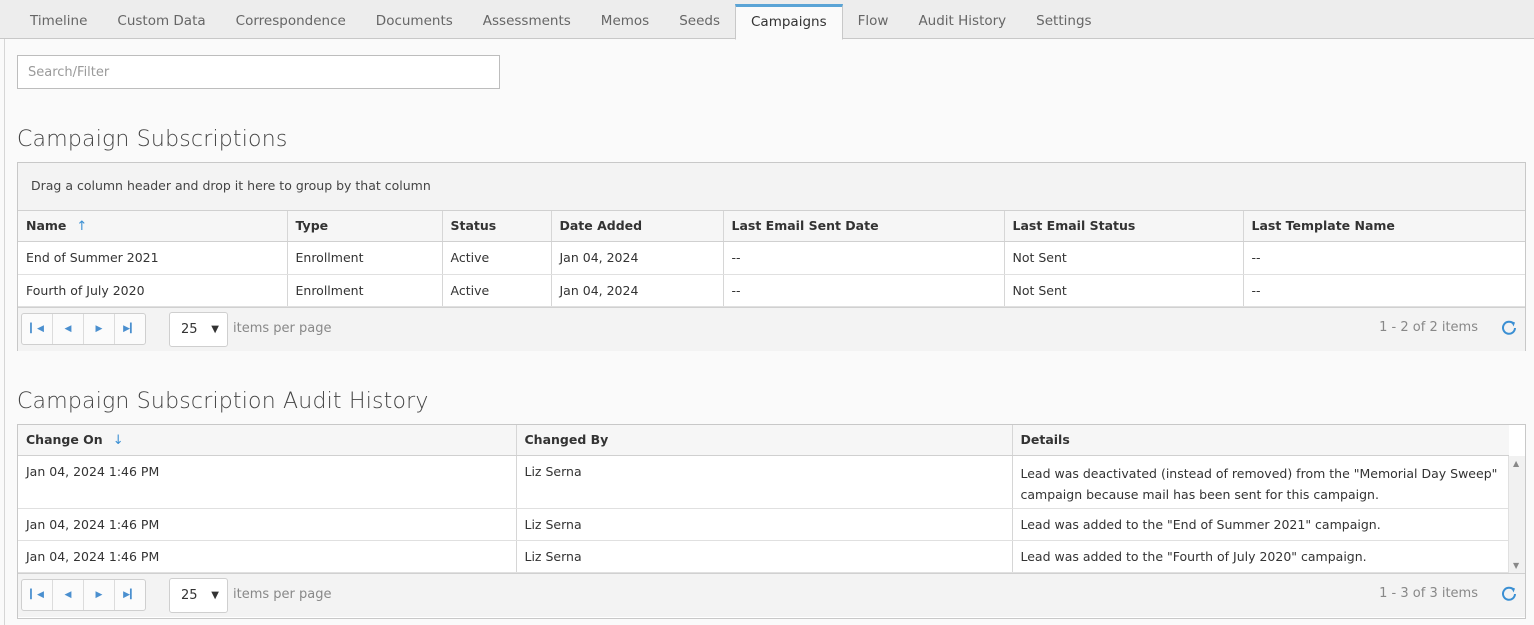 This screenshot has width=1534, height=625. I want to click on column-header-details: Details, so click(1260, 440).